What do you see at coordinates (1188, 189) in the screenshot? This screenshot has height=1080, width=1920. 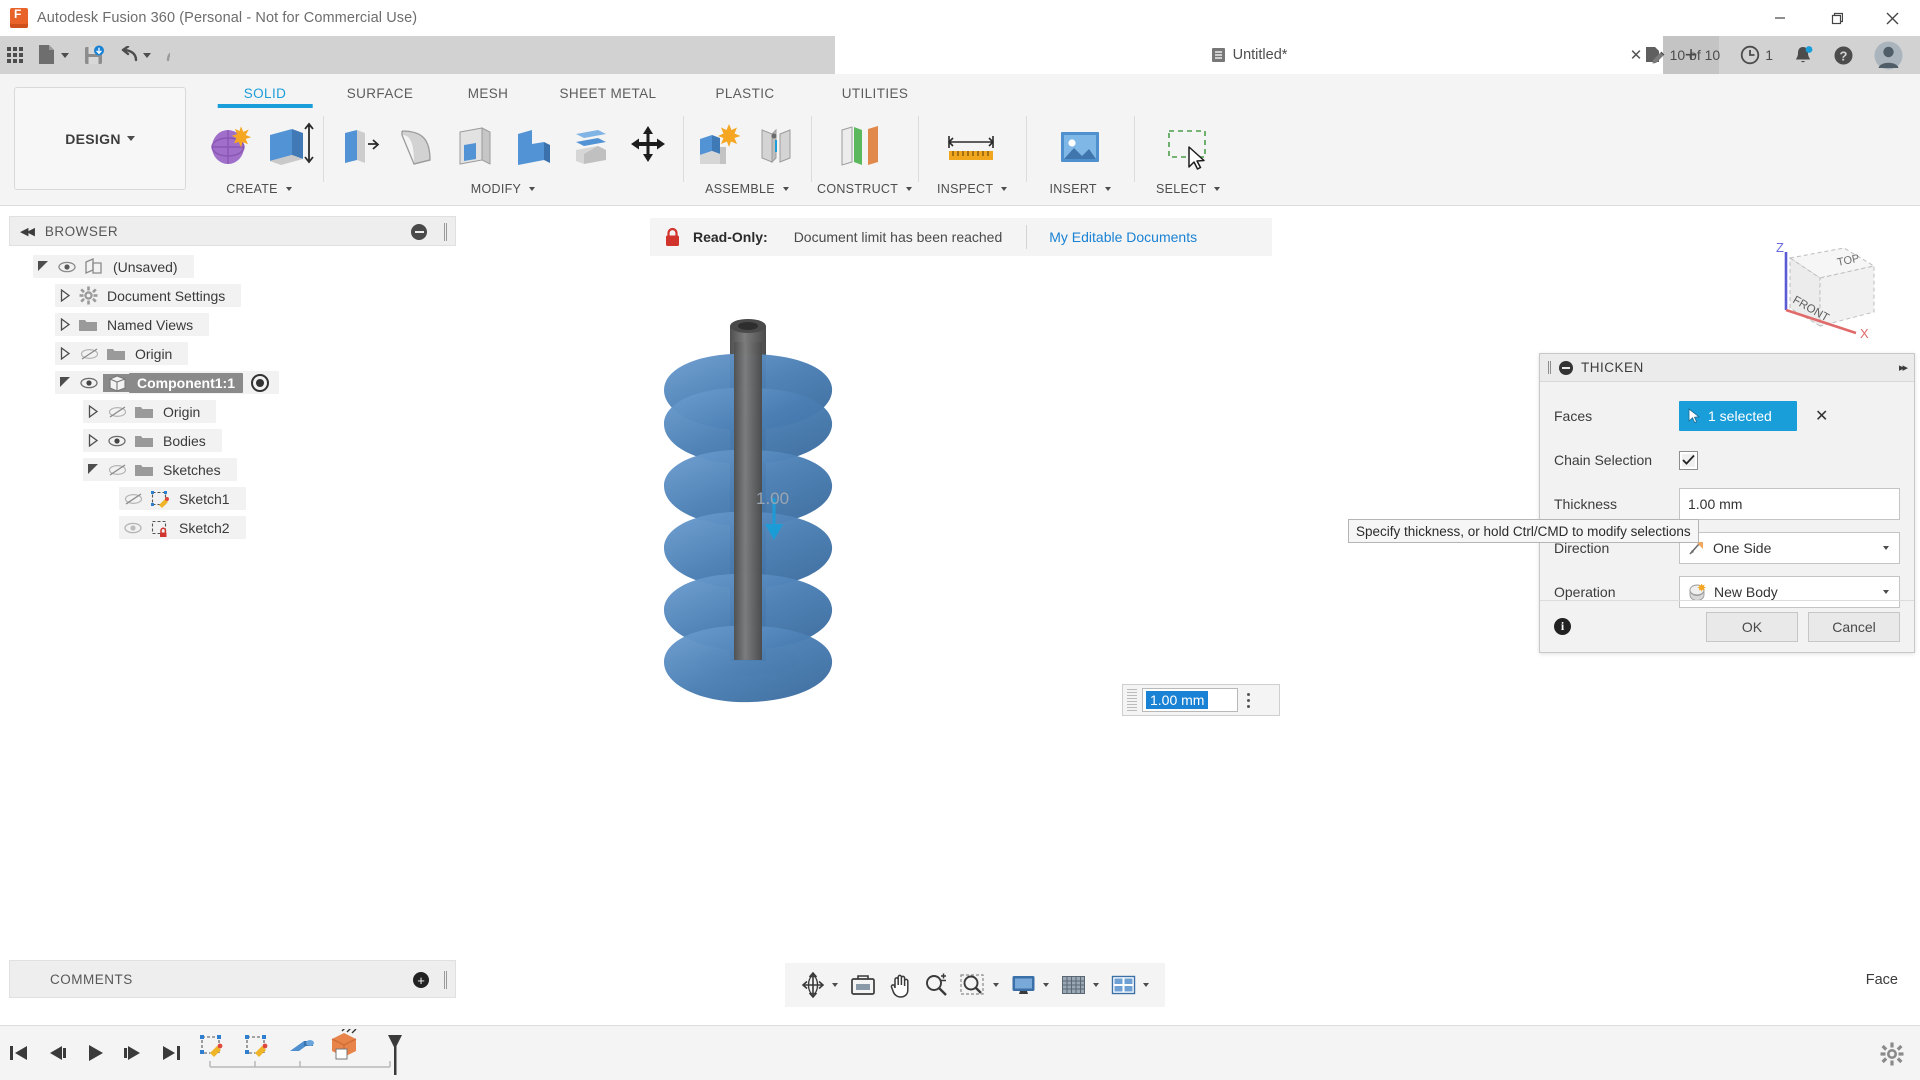 I see `select-dropdown: SELECT` at bounding box center [1188, 189].